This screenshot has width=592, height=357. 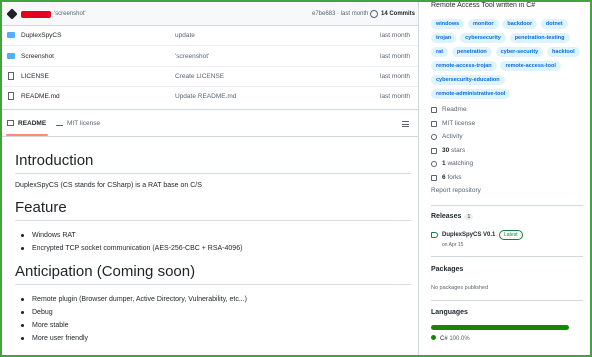 I want to click on stars-label: stars, so click(x=458, y=150).